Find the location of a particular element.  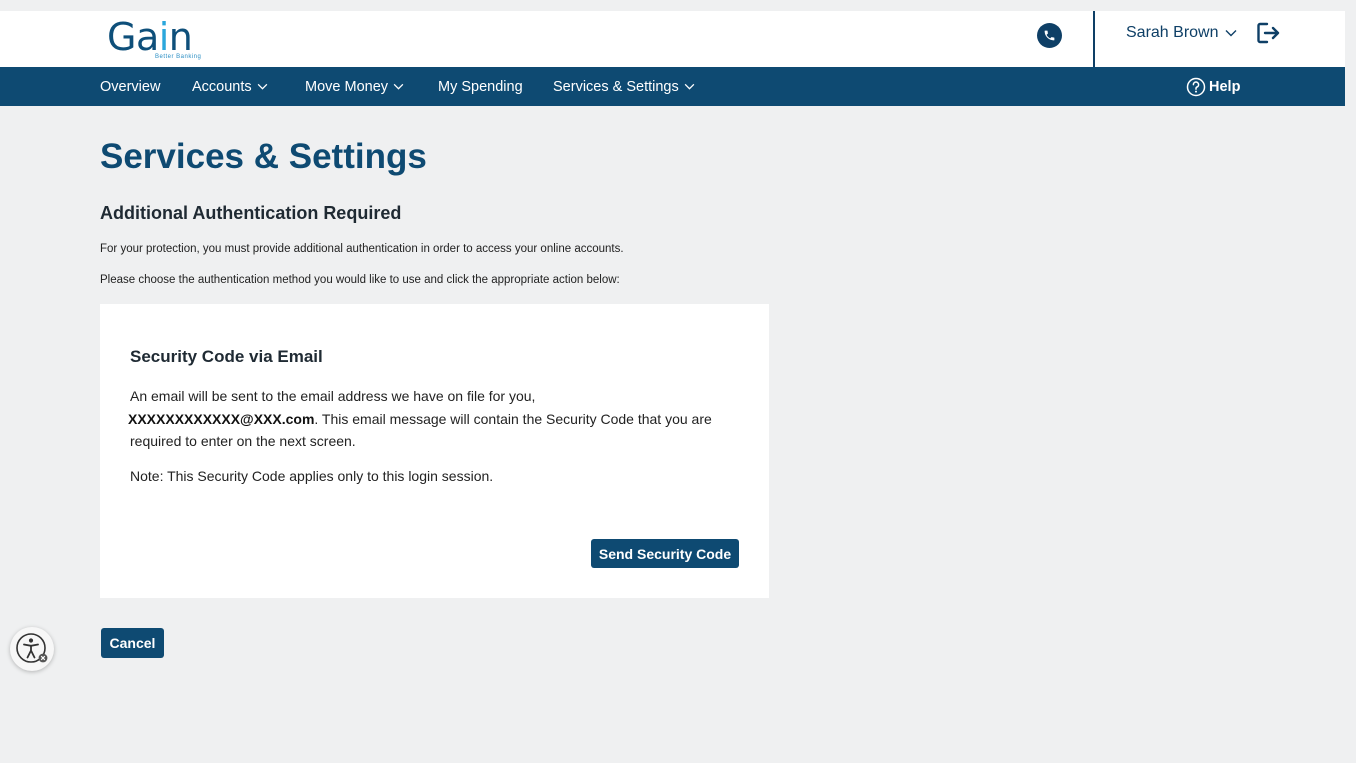

logo-text-i: i is located at coordinates (164, 37).